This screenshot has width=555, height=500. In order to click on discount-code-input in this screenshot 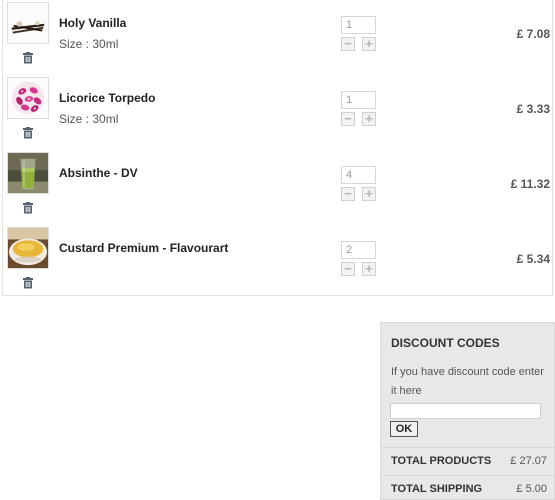, I will do `click(465, 411)`.